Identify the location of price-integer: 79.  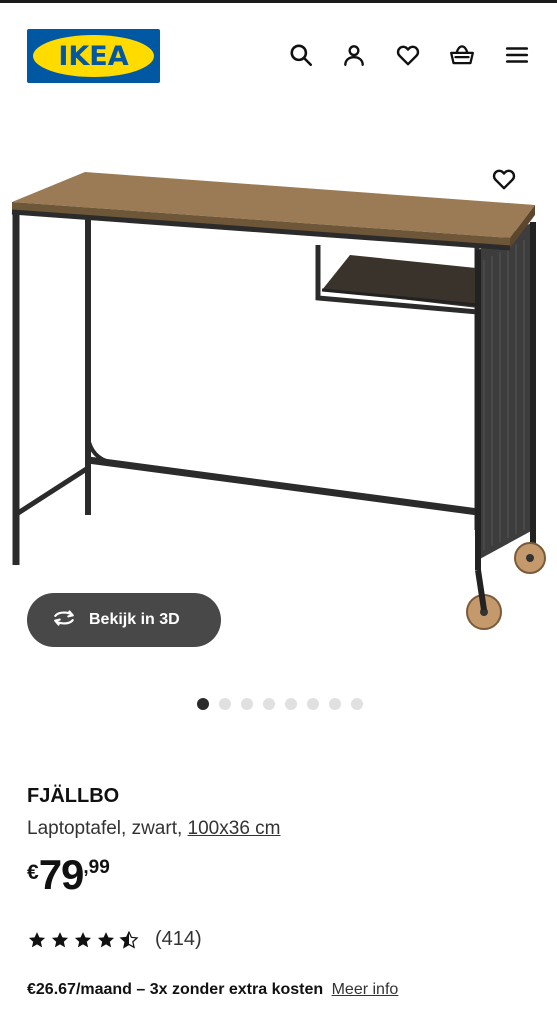
(61, 874).